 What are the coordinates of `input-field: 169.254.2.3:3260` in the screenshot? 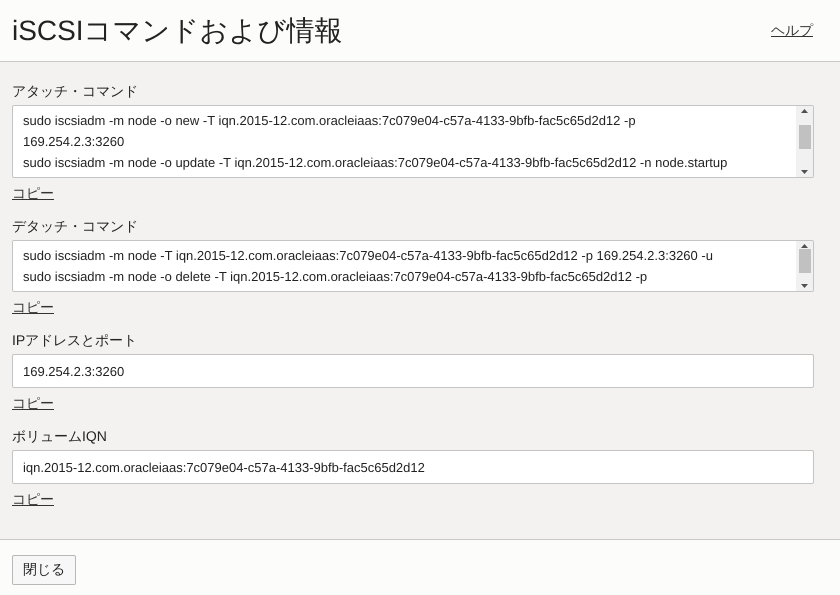 It's located at (413, 371).